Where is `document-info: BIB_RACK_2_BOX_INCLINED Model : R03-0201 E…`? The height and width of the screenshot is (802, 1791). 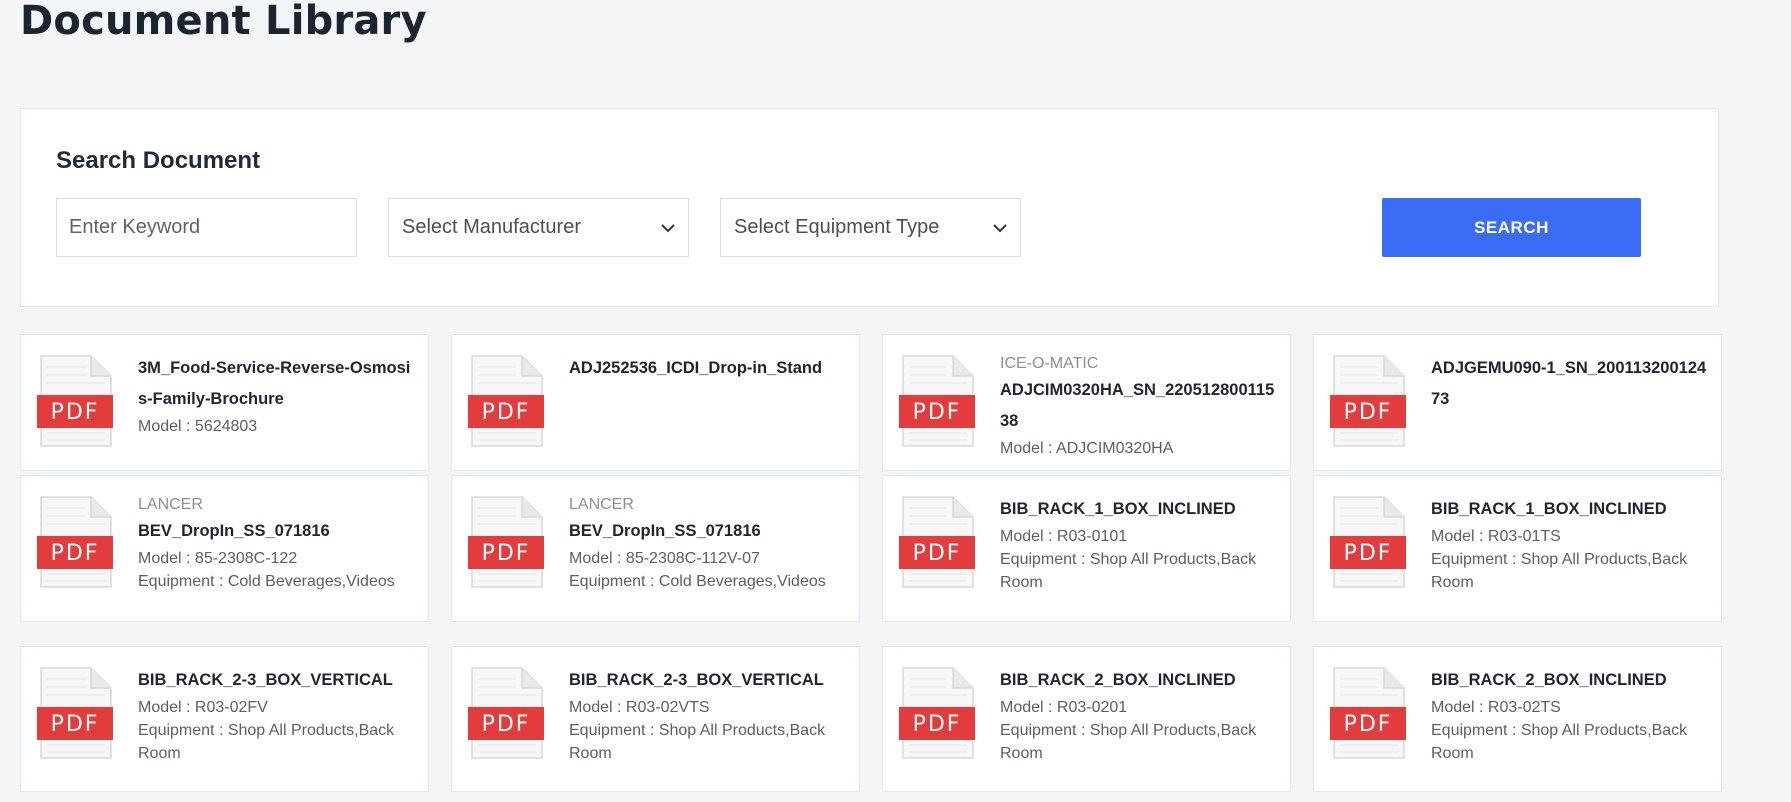 document-info: BIB_RACK_2_BOX_INCLINED Model : R03-0201 E… is located at coordinates (1139, 715).